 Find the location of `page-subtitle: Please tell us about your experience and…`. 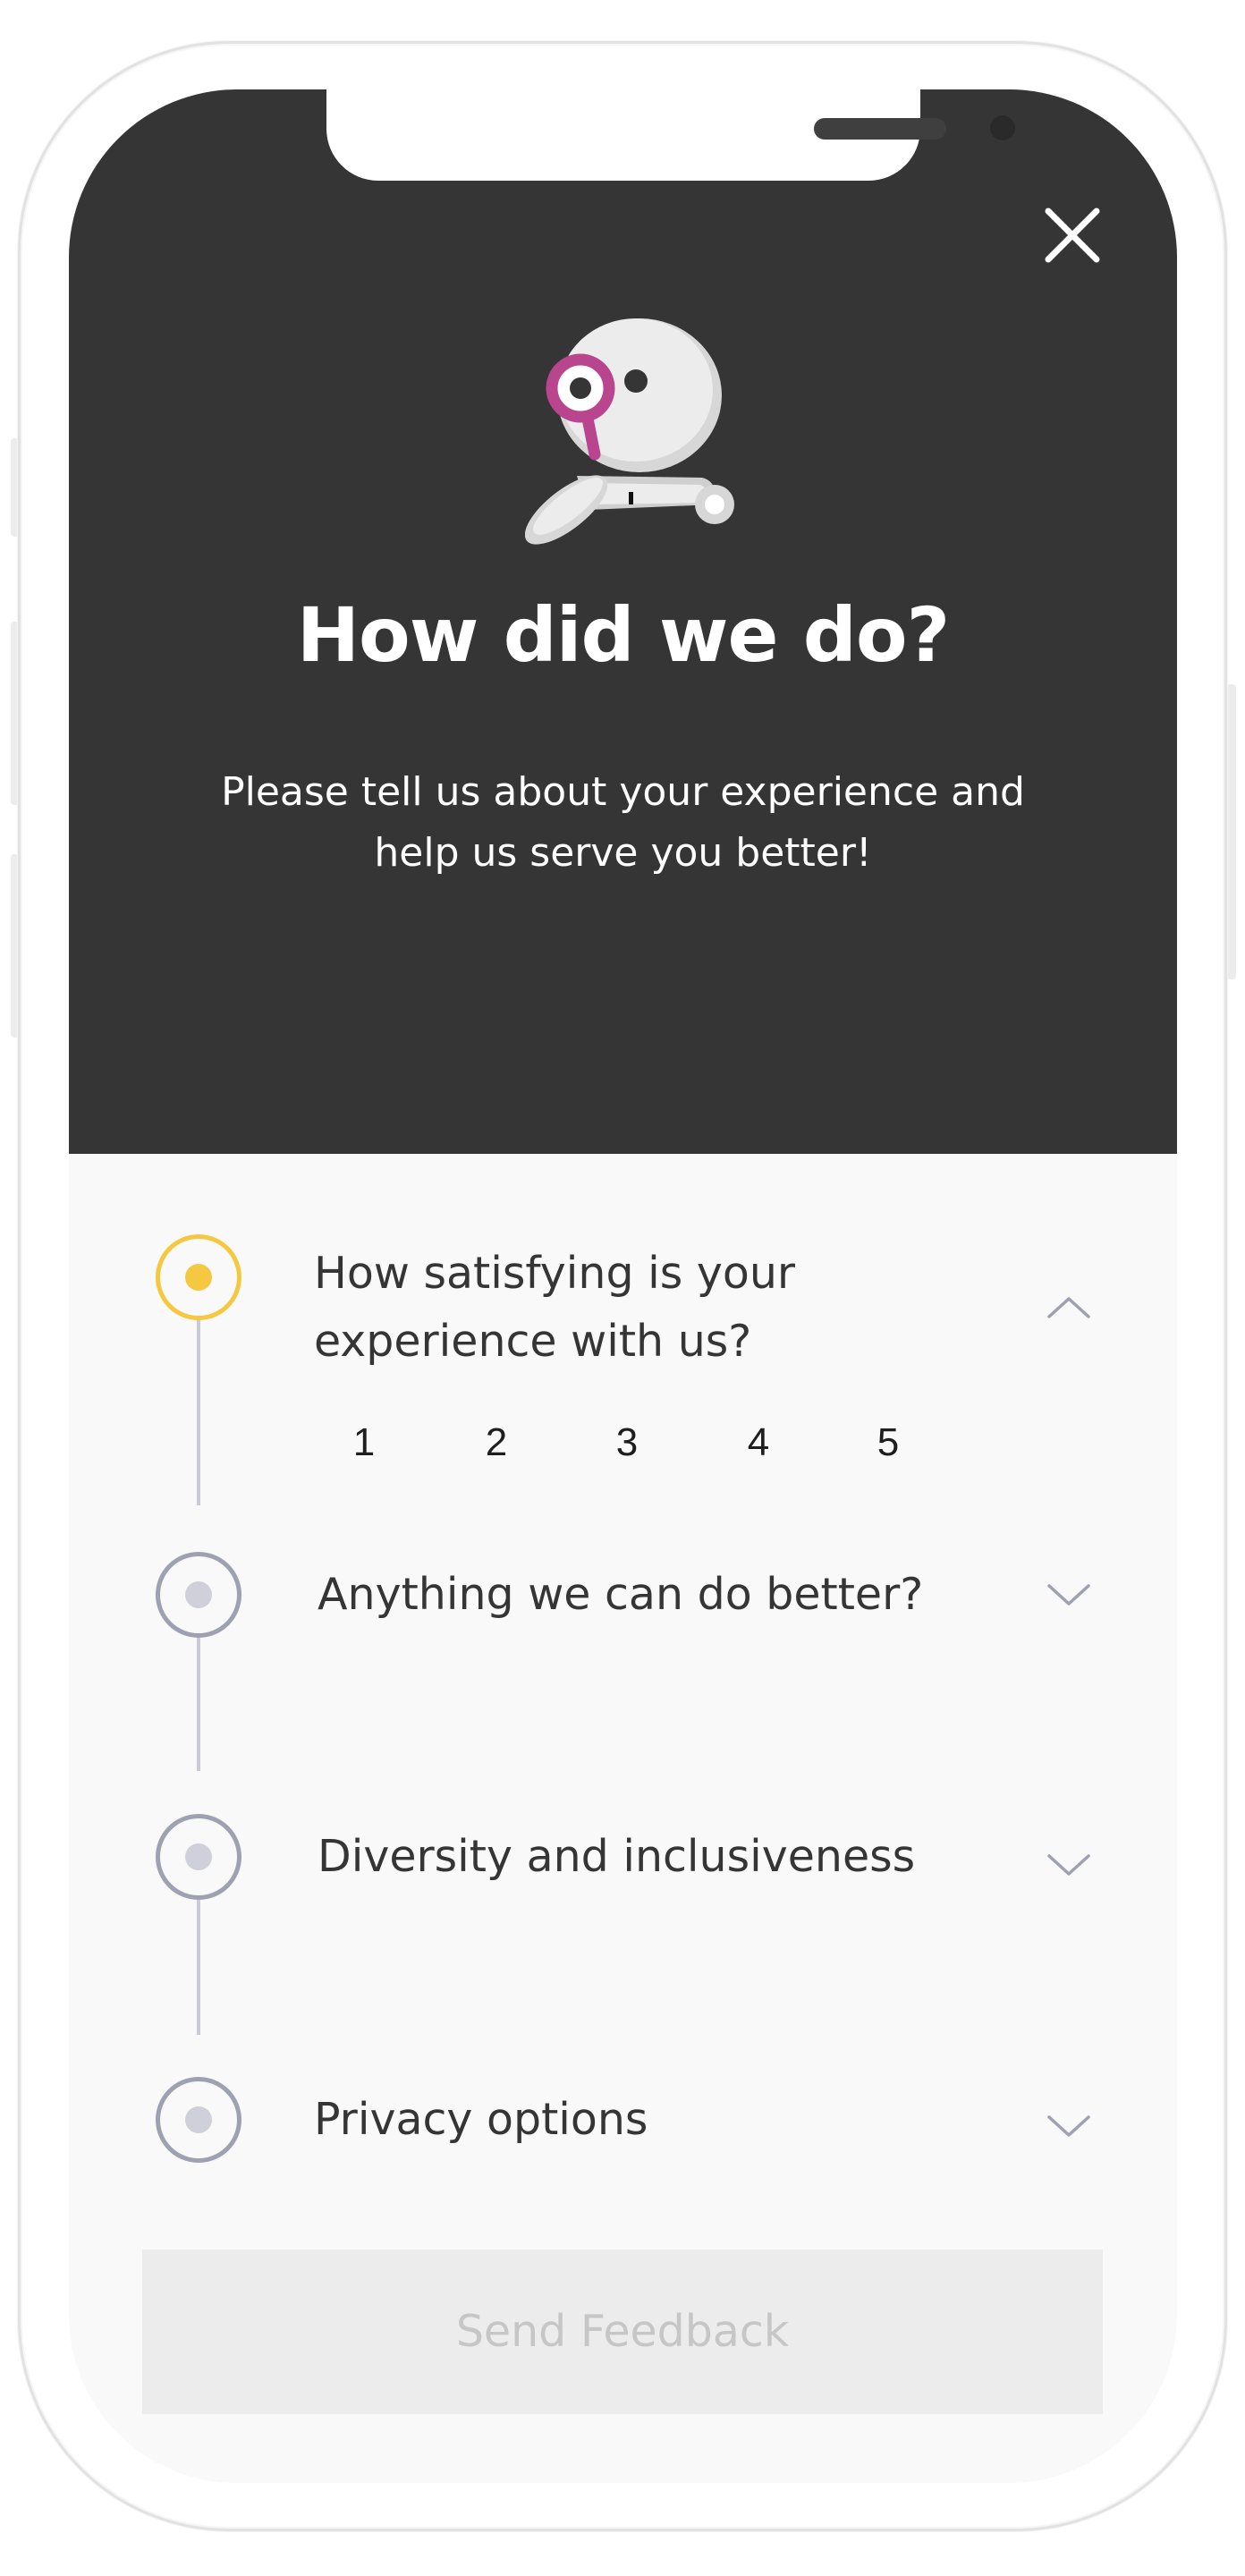

page-subtitle: Please tell us about your experience and… is located at coordinates (623, 822).